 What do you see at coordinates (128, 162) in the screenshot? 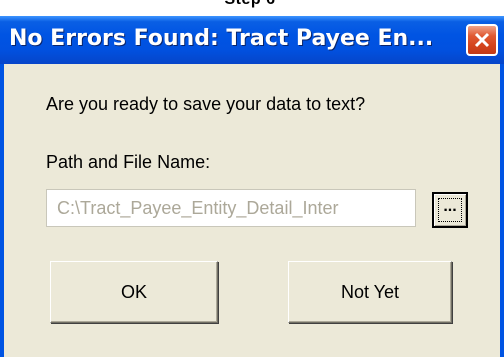
I see `path-label: Path and File Name:` at bounding box center [128, 162].